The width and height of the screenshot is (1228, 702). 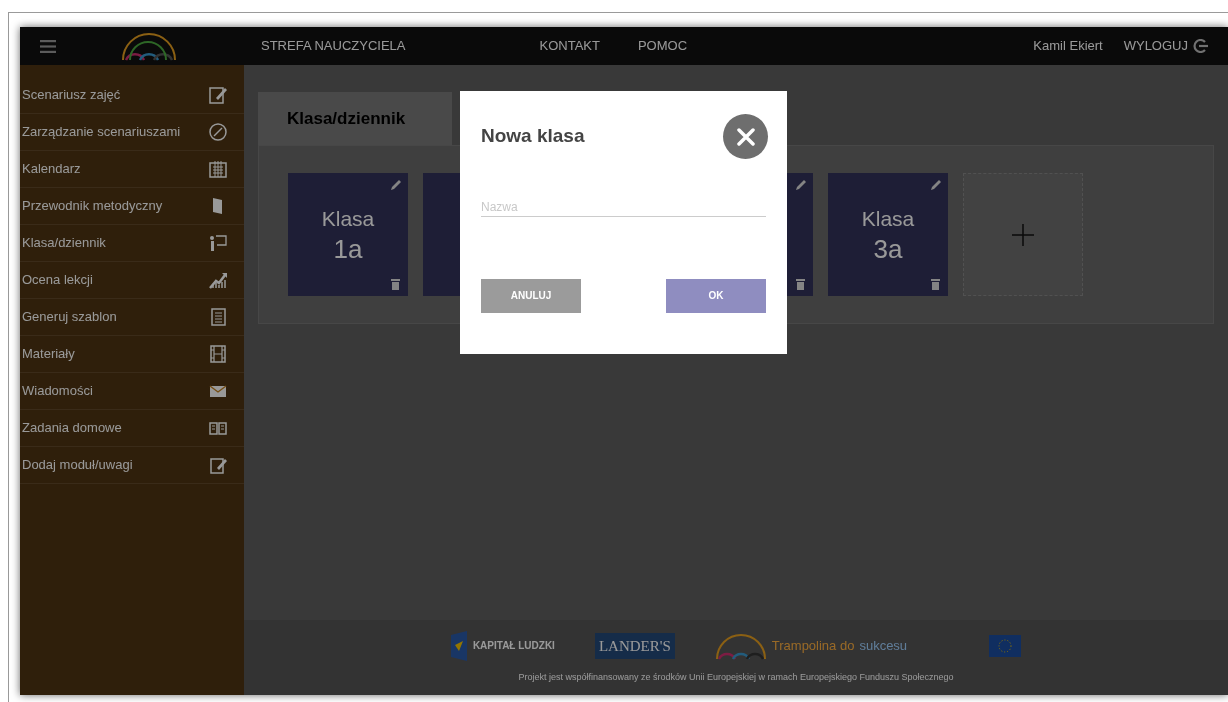 I want to click on close-button, so click(x=745, y=136).